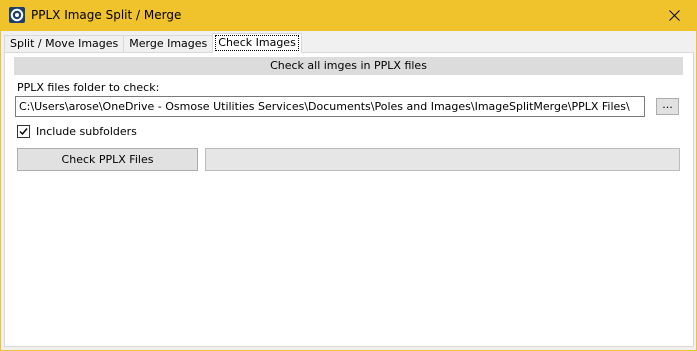 The image size is (697, 351). Describe the element at coordinates (88, 87) in the screenshot. I see `folder-label: PPLX files folder to check:` at that location.